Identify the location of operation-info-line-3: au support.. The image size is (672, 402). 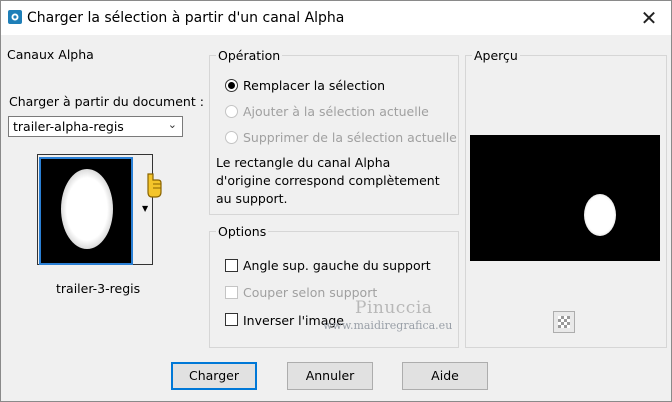
(252, 198).